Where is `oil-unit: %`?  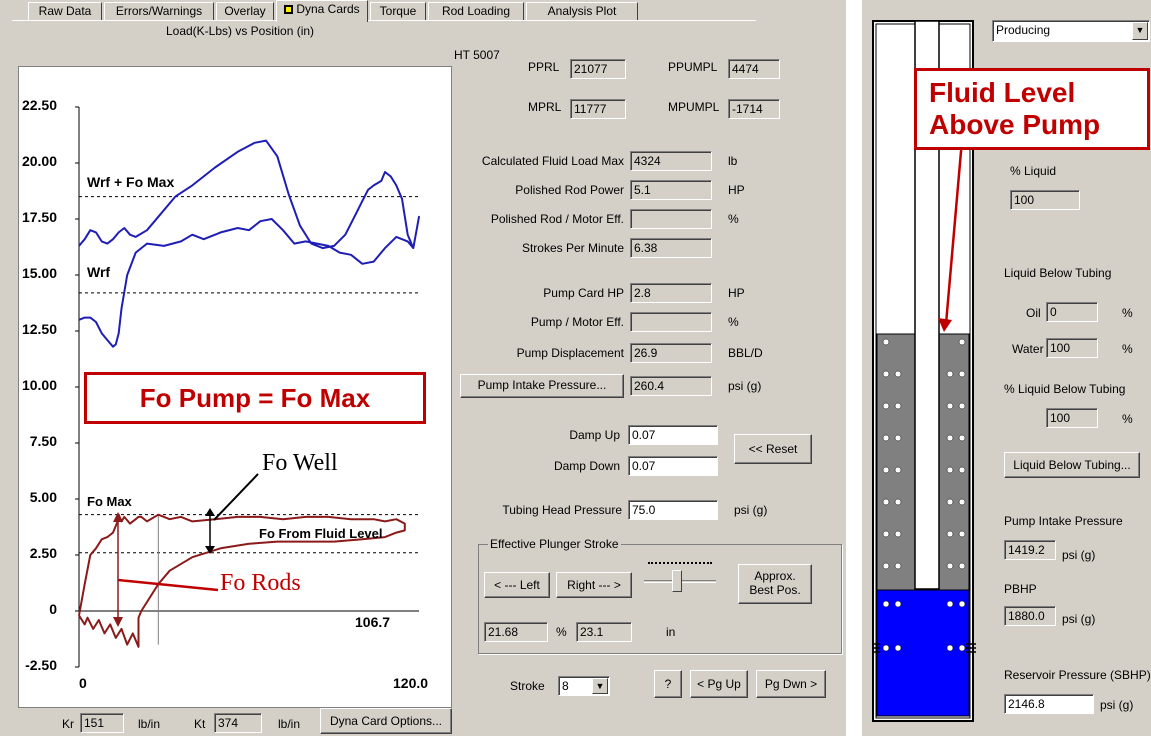
oil-unit: % is located at coordinates (1127, 313).